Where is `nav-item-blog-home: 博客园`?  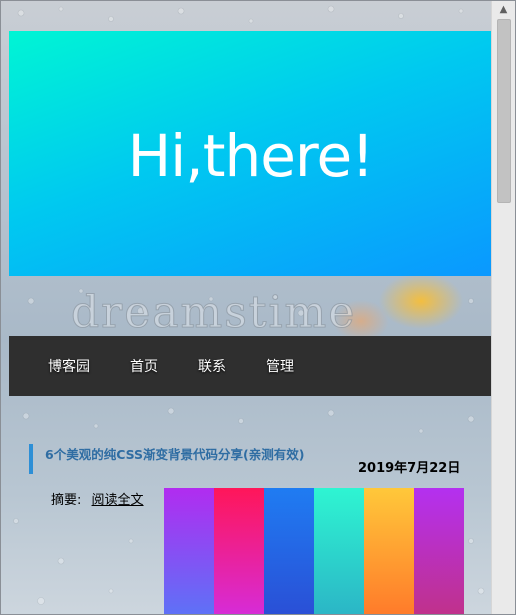 nav-item-blog-home: 博客园 is located at coordinates (69, 366).